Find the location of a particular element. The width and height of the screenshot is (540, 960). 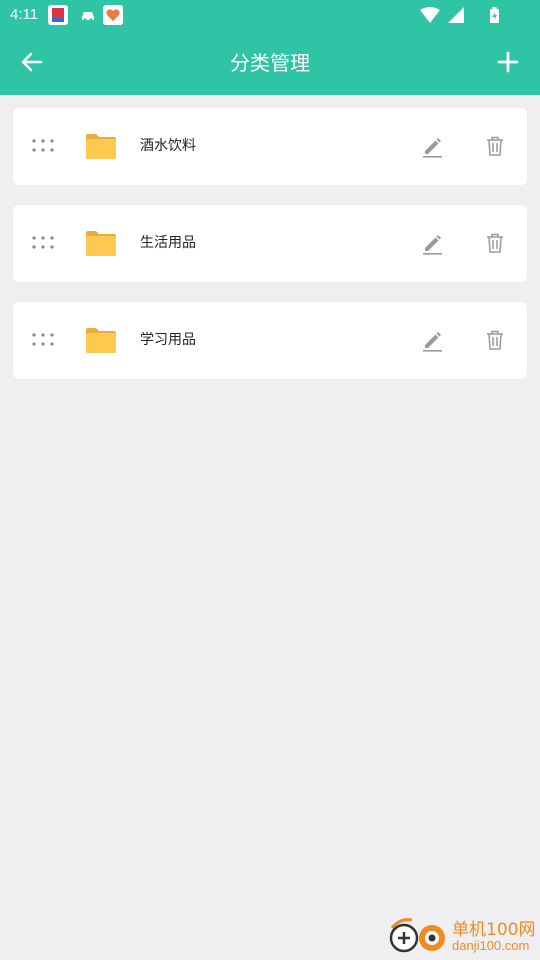

system-status-icons is located at coordinates (459, 15).